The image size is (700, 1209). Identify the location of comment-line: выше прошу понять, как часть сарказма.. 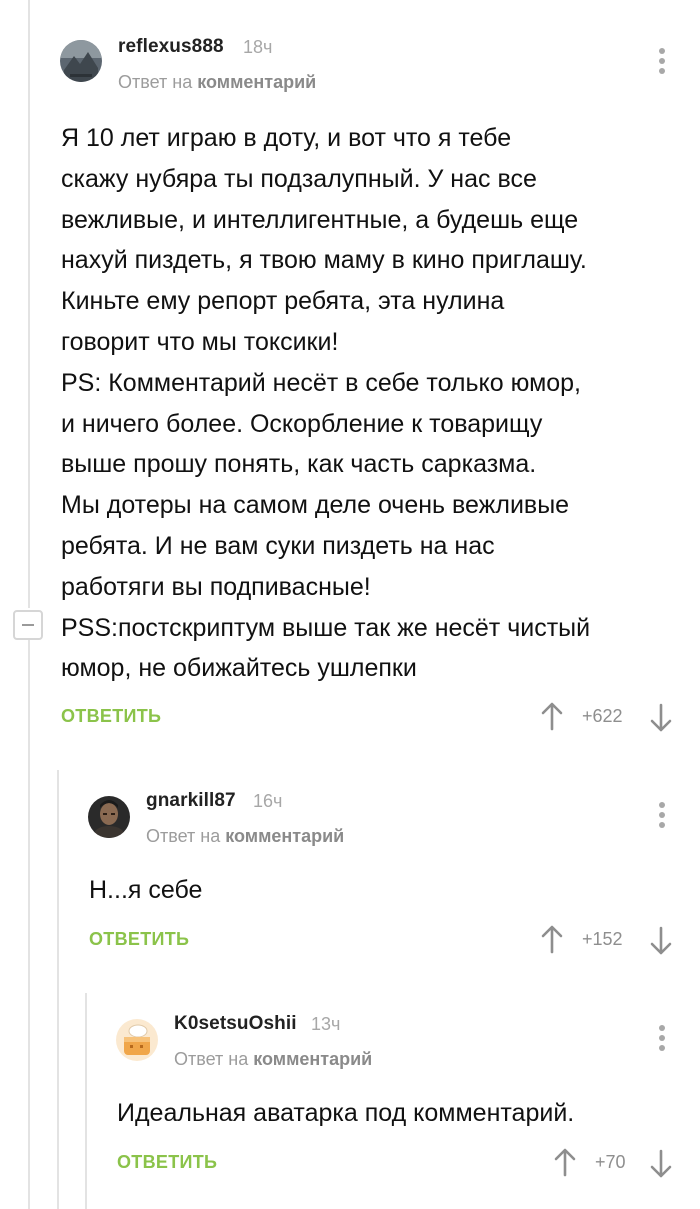
(299, 464).